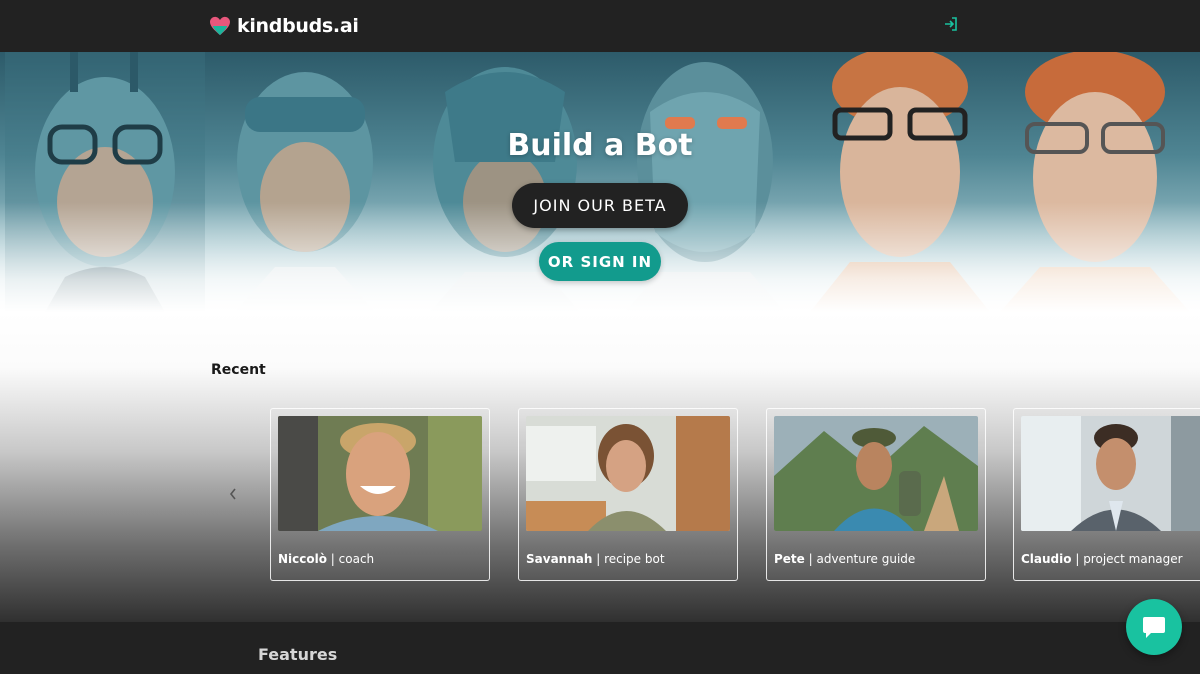  I want to click on chat-bubble-icon, so click(1154, 627).